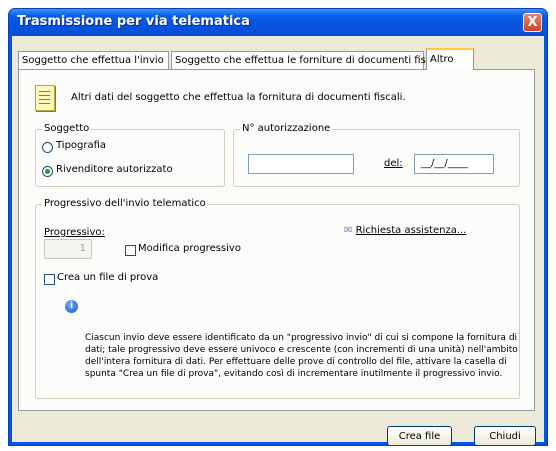  I want to click on crea-file-button: Crea file, so click(419, 435).